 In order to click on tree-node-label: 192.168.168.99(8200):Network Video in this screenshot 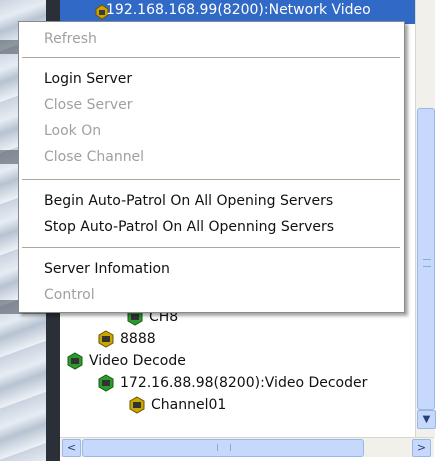, I will do `click(238, 10)`.